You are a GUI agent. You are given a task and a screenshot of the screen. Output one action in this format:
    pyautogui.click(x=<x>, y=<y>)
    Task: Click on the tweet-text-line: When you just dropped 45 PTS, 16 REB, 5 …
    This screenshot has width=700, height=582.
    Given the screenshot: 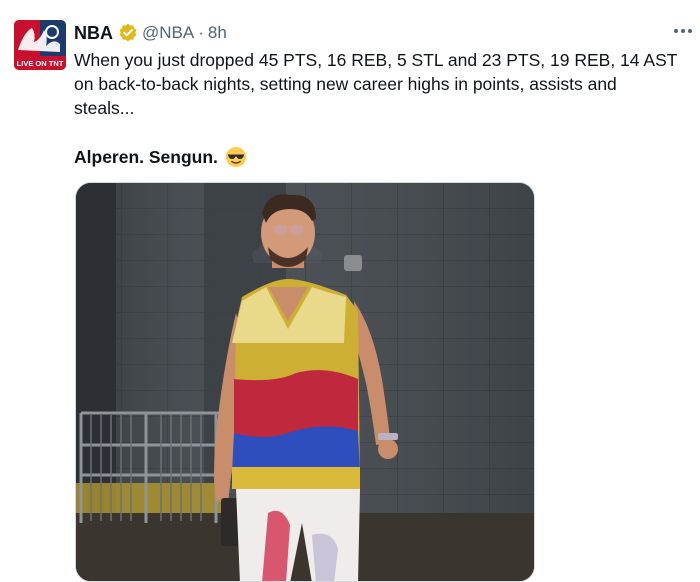 What is the action you would take?
    pyautogui.click(x=376, y=60)
    